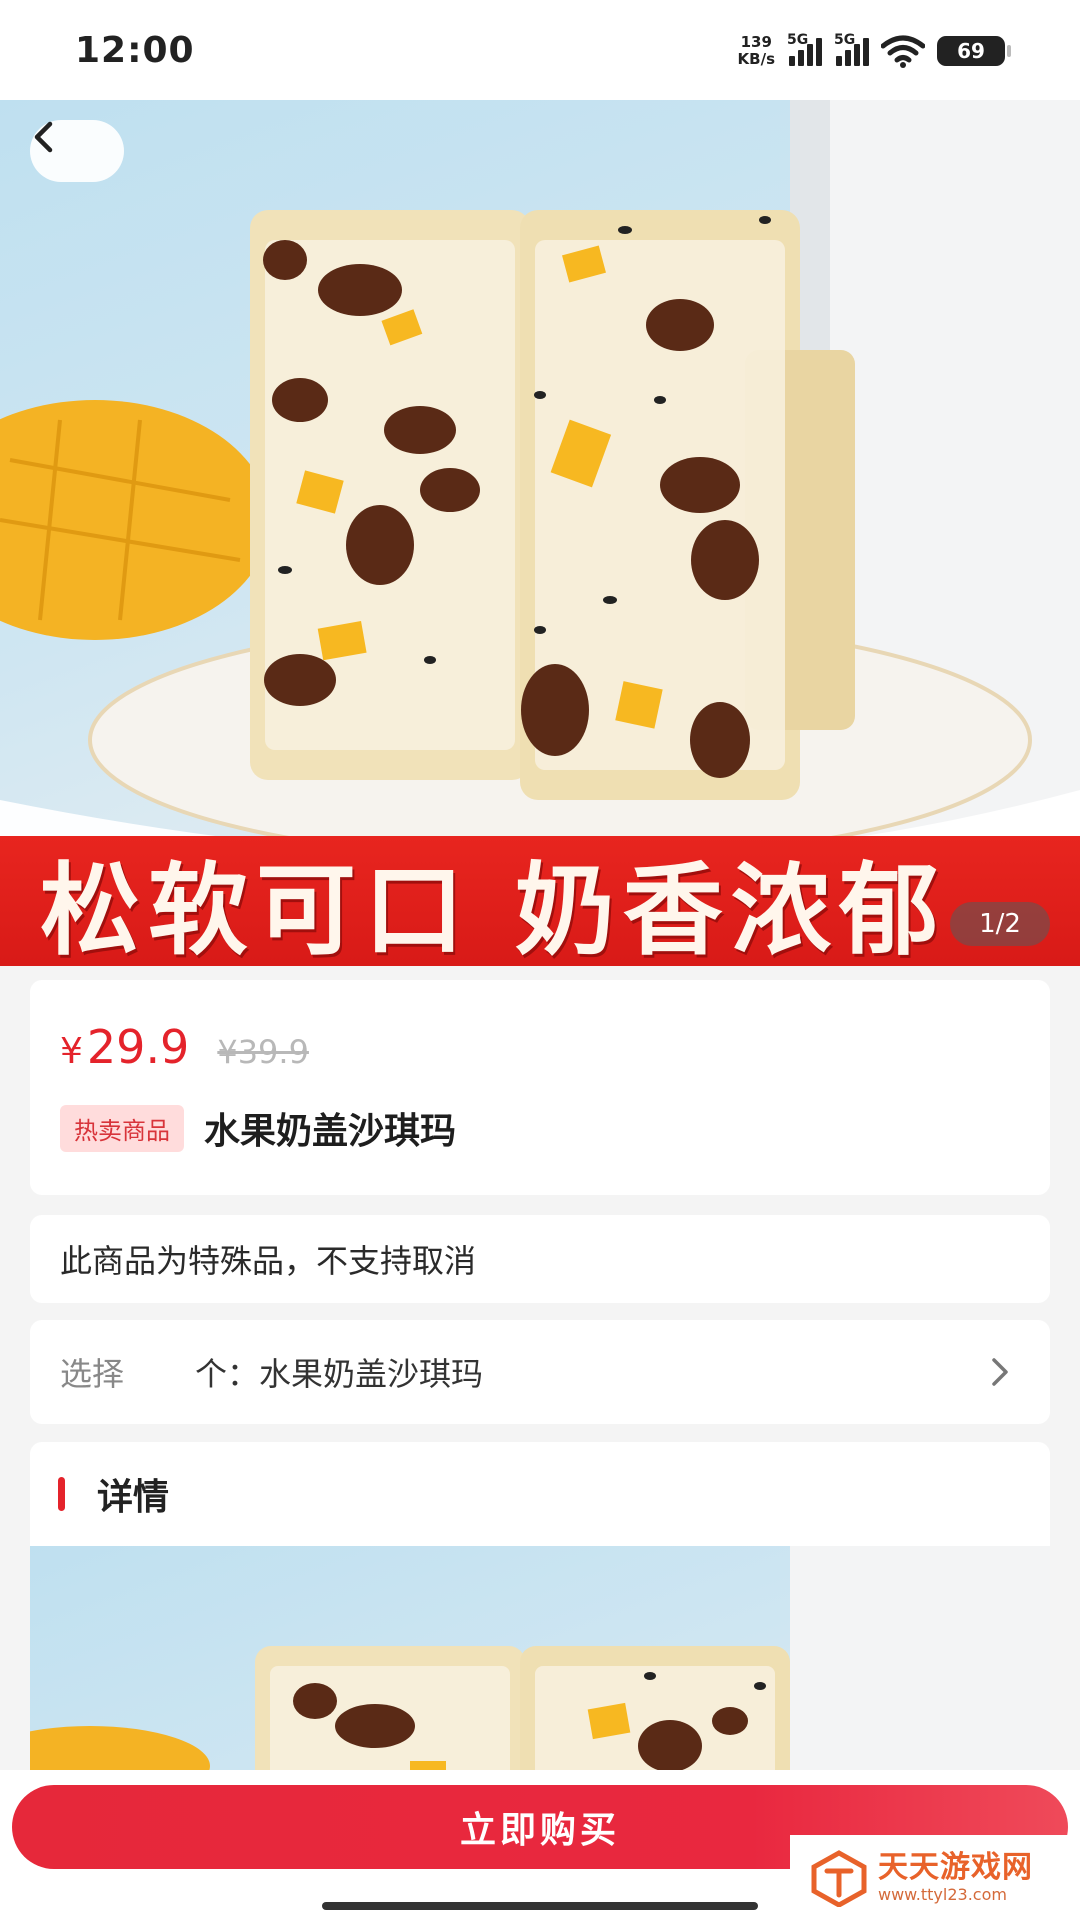  Describe the element at coordinates (540, 1259) in the screenshot. I see `notice-card: 此商品为特殊品，不支持取消` at that location.